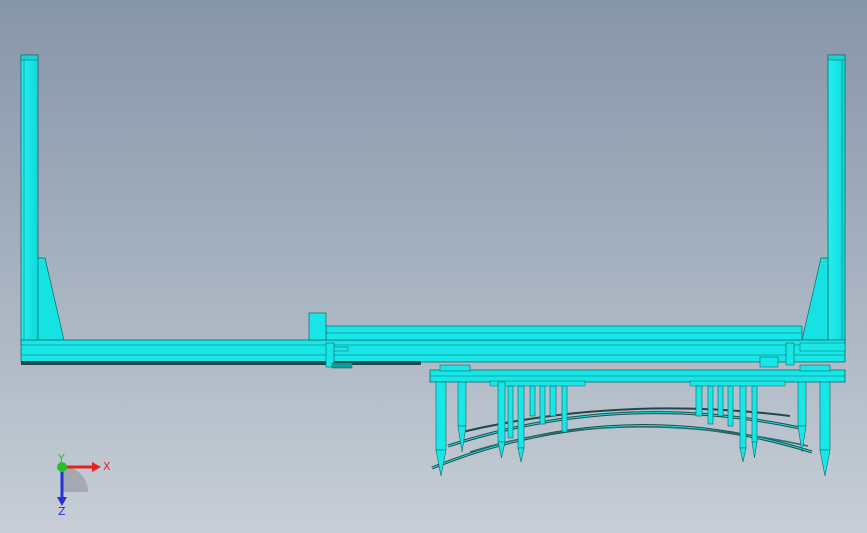 The width and height of the screenshot is (867, 533). Describe the element at coordinates (633, 429) in the screenshot. I see `locating-pins` at that location.